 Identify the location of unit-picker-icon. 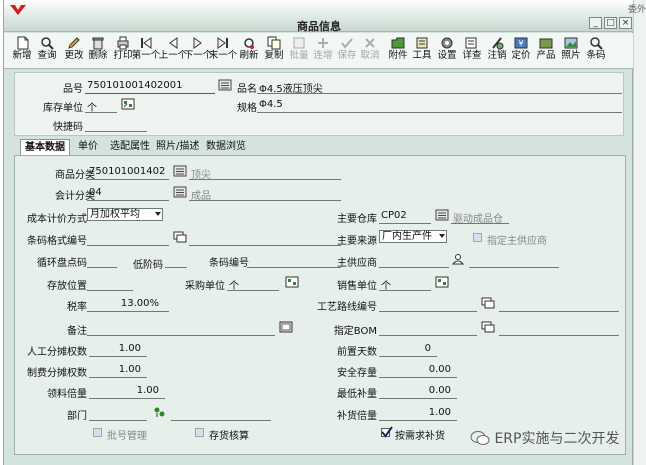
(128, 104).